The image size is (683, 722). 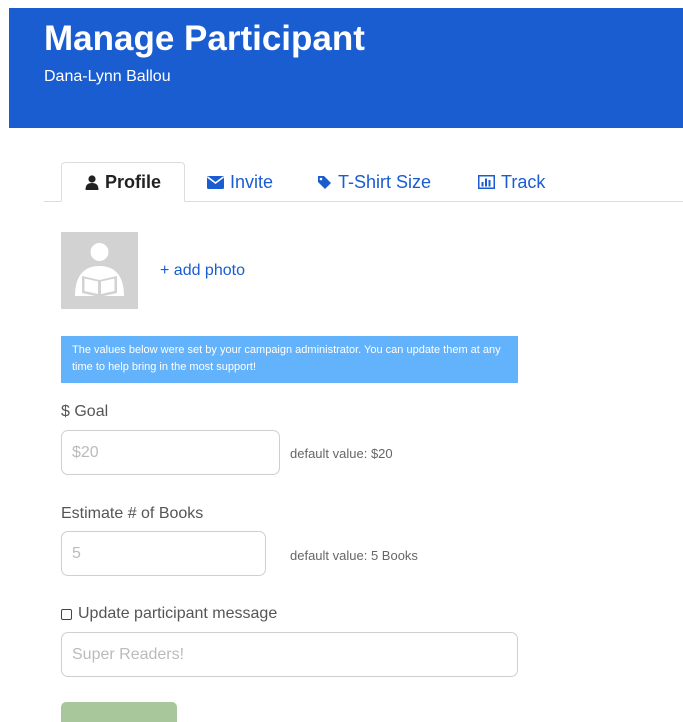 I want to click on participant-name: Dana-Lynn Ballou, so click(x=107, y=76).